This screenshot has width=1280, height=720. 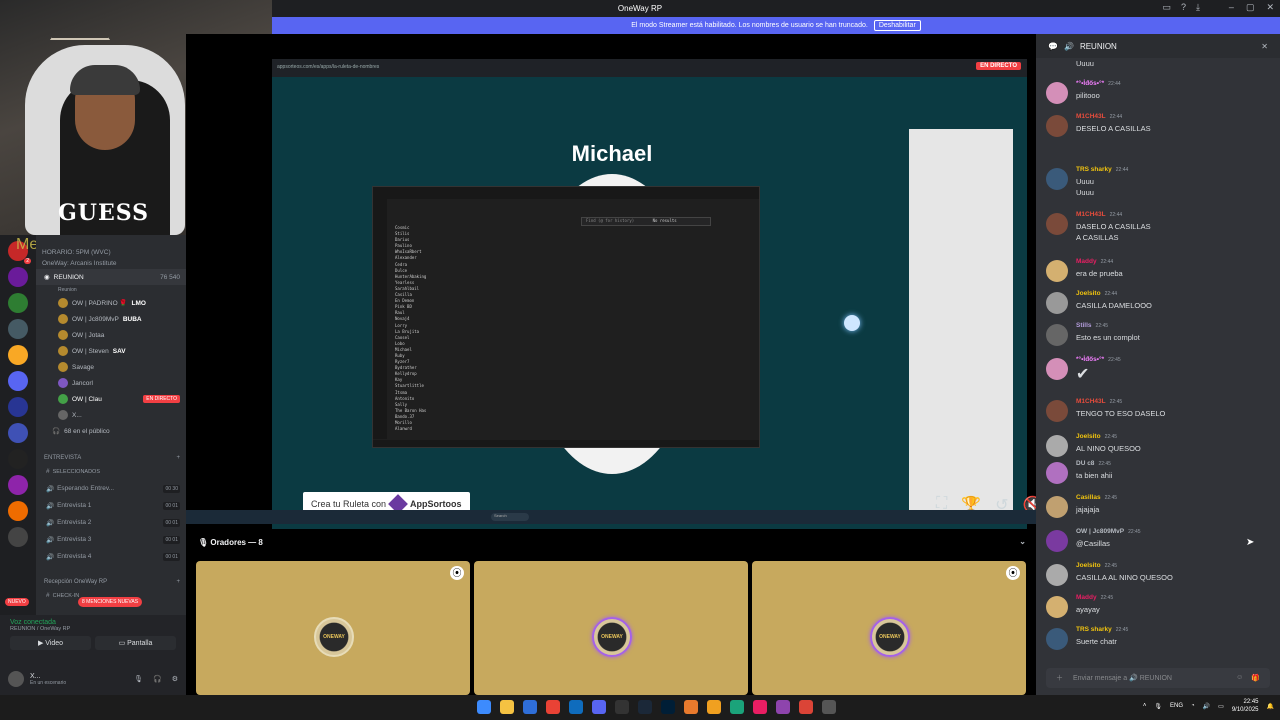 I want to click on lang-indicator: ENG, so click(x=1176, y=706).